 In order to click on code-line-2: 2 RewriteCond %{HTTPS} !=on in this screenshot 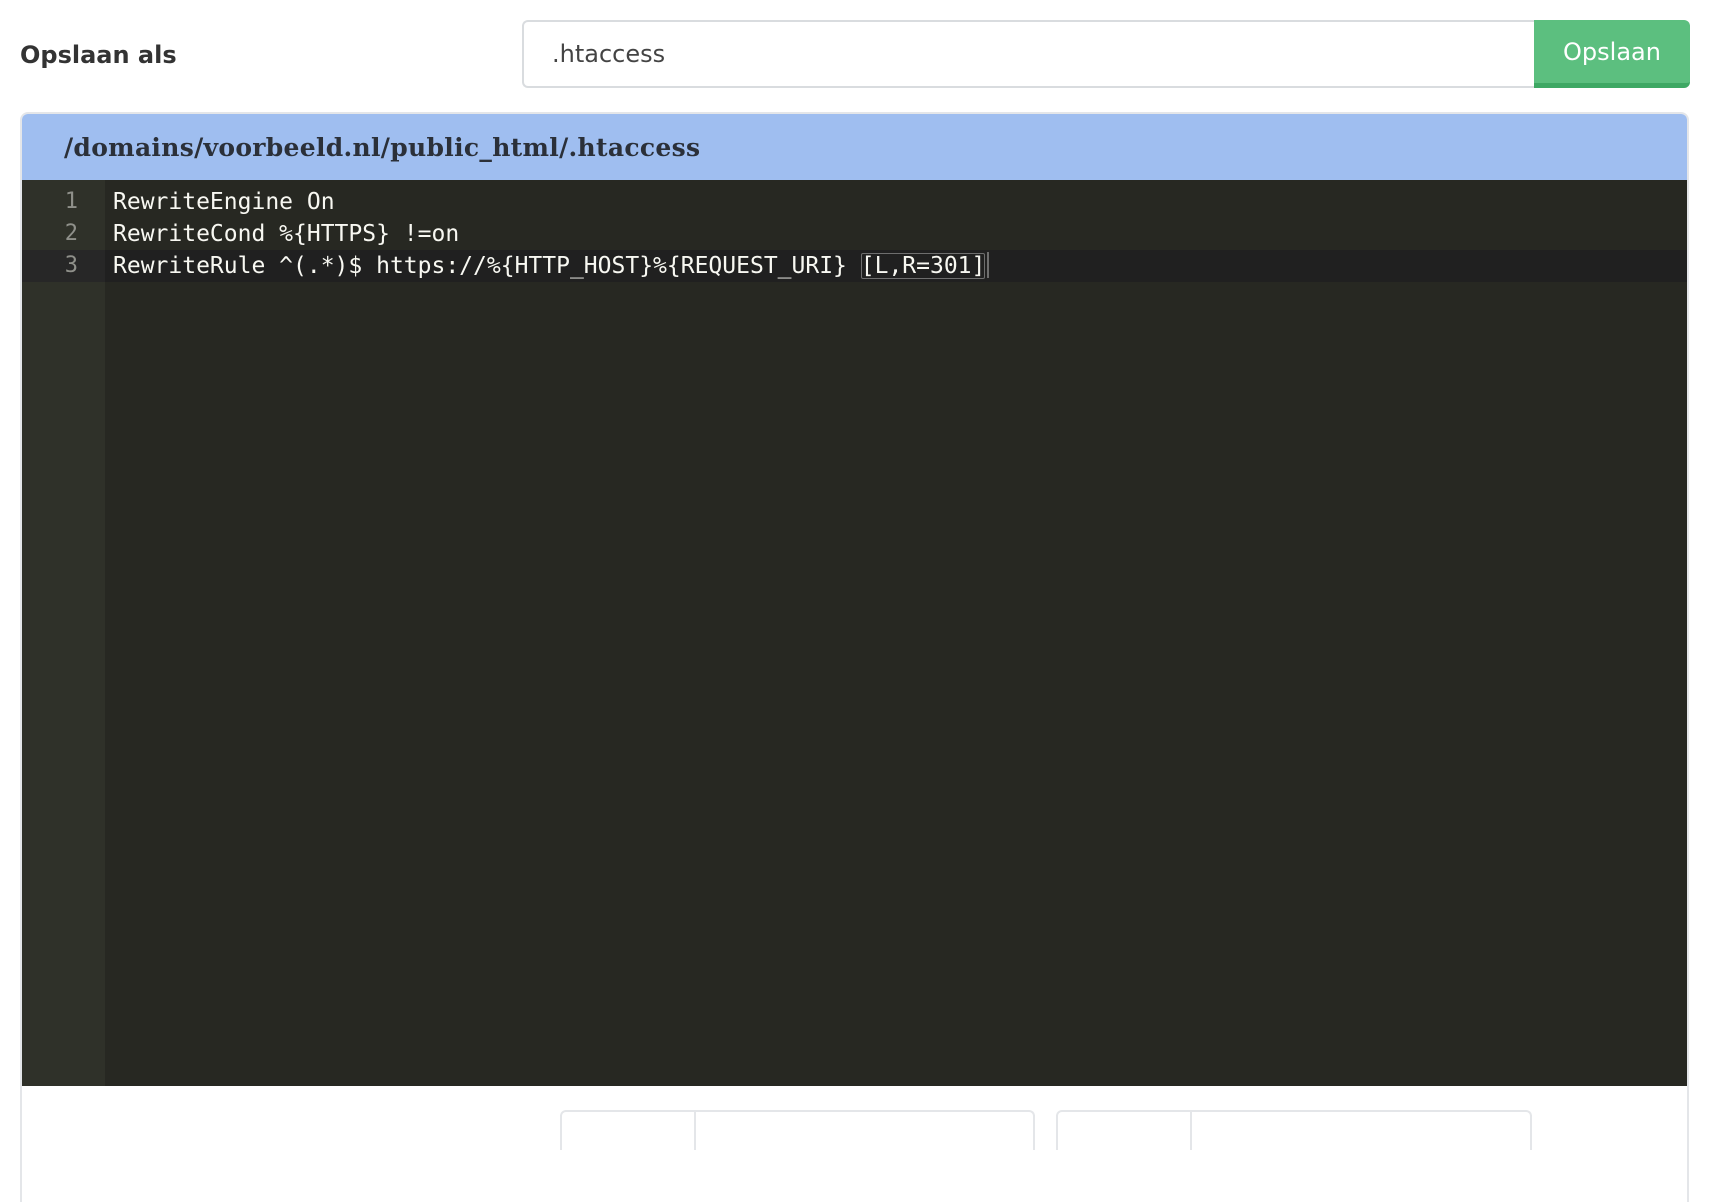, I will do `click(854, 234)`.